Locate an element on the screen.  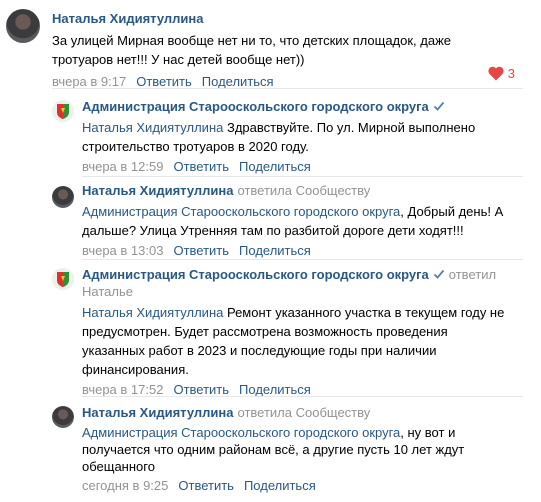
comment-meta: вчера в 12:59 Ответить Поделиться is located at coordinates (302, 166).